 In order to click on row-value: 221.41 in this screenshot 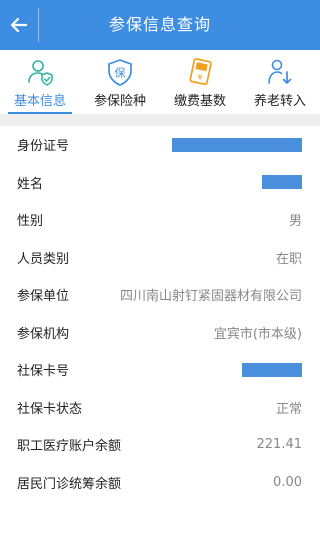, I will do `click(279, 445)`.